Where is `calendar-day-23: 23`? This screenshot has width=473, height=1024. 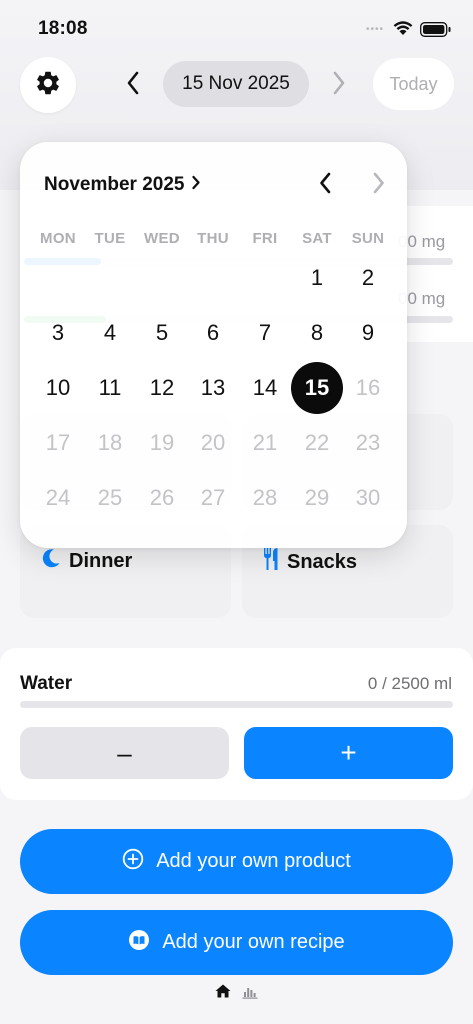 calendar-day-23: 23 is located at coordinates (368, 443).